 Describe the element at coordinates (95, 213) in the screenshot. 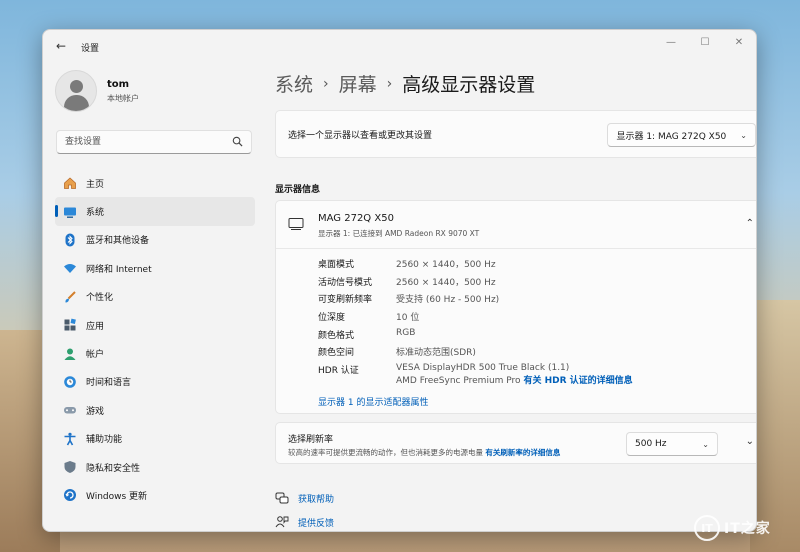

I see `sidebar-item-label: 系统` at that location.